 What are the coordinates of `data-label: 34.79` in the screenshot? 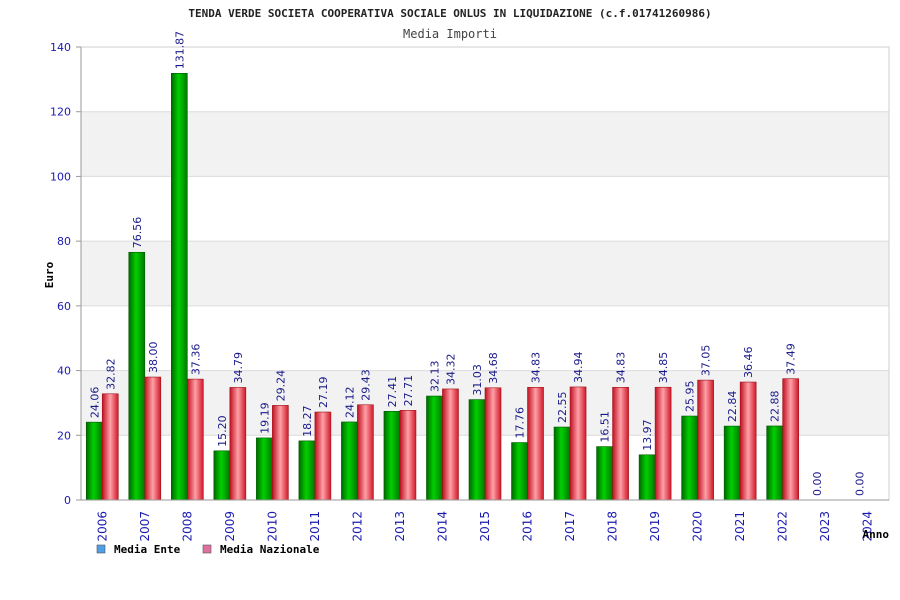 It's located at (238, 368).